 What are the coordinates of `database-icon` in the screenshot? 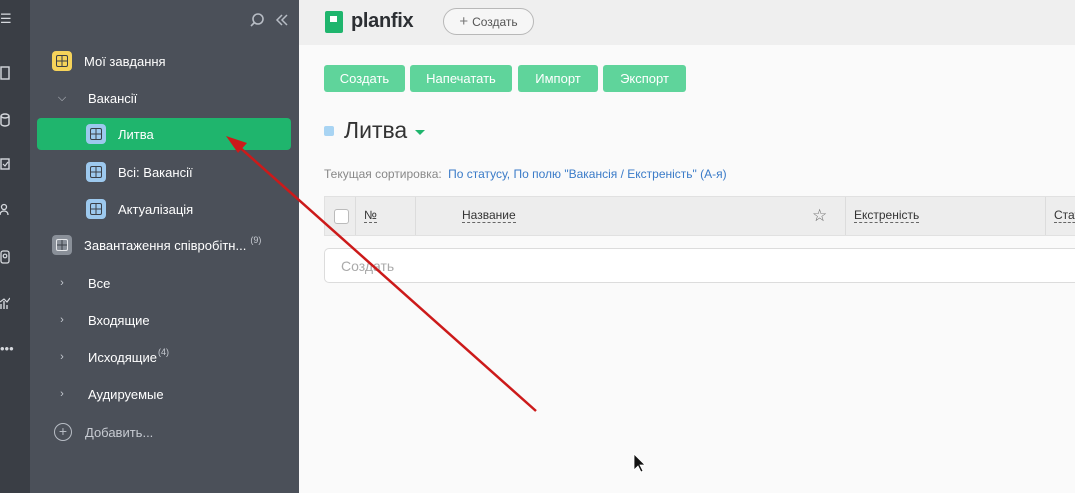 It's located at (6, 120).